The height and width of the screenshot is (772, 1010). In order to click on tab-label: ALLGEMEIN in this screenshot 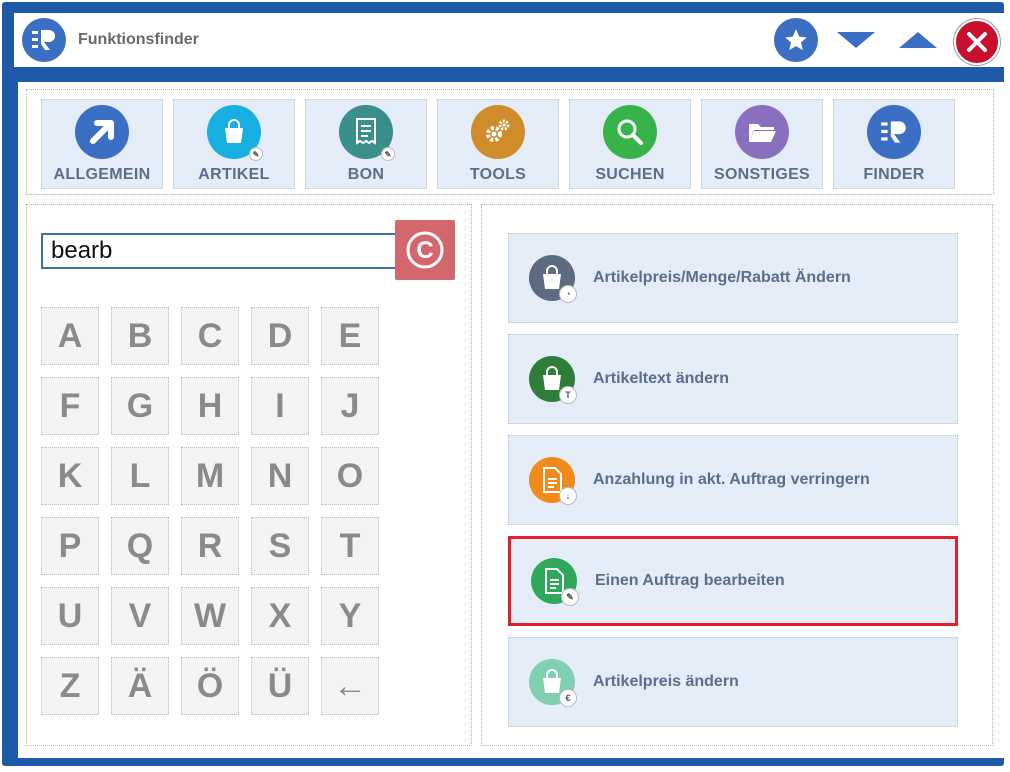, I will do `click(102, 174)`.